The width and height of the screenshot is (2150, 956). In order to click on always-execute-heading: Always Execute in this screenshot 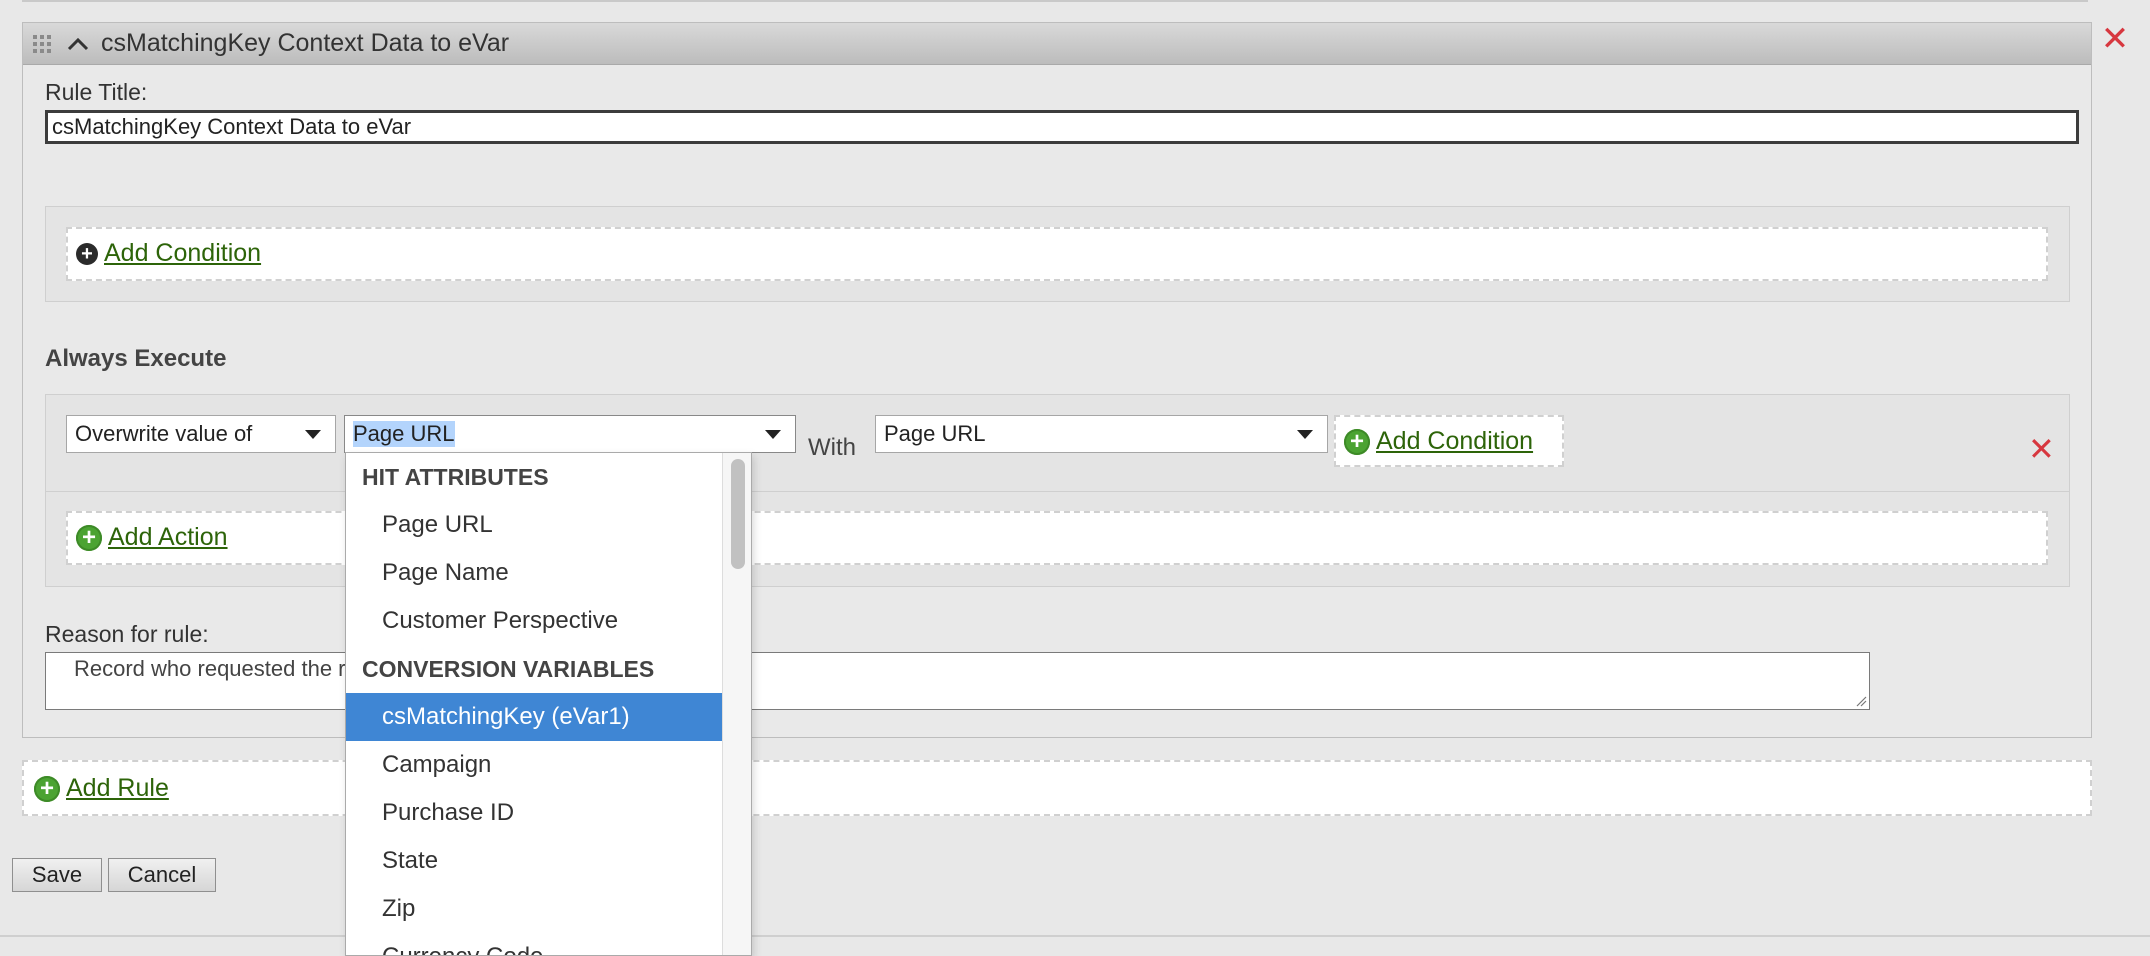, I will do `click(136, 358)`.